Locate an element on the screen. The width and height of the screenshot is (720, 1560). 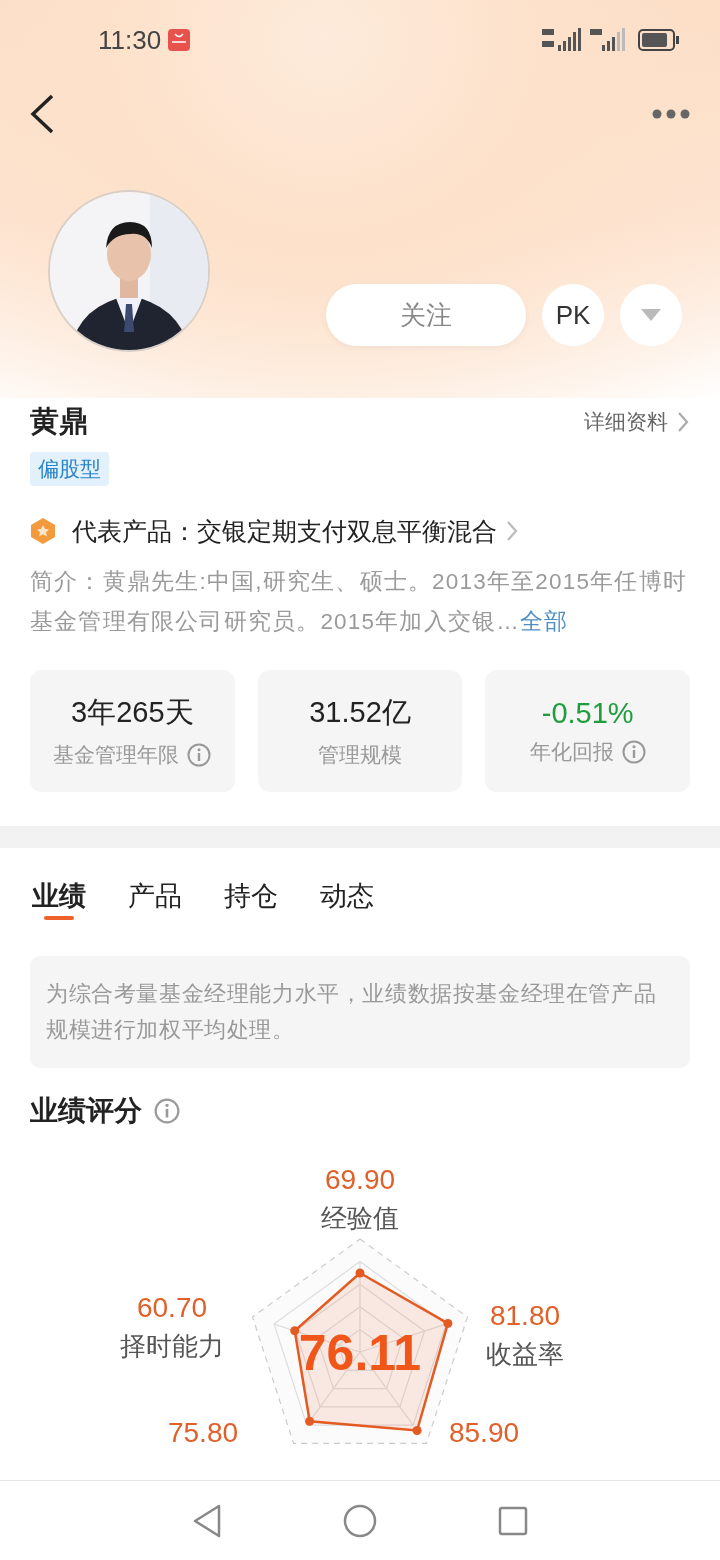
manager-name: 黄鼎 is located at coordinates (59, 421).